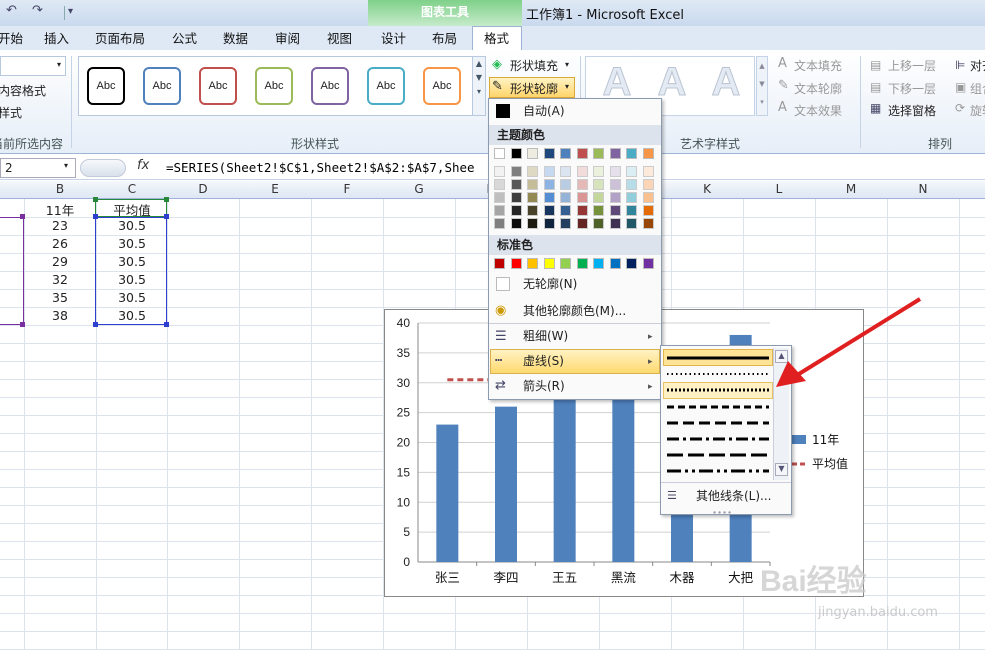  Describe the element at coordinates (274, 86) in the screenshot. I see `shape-style-green: Abc` at that location.